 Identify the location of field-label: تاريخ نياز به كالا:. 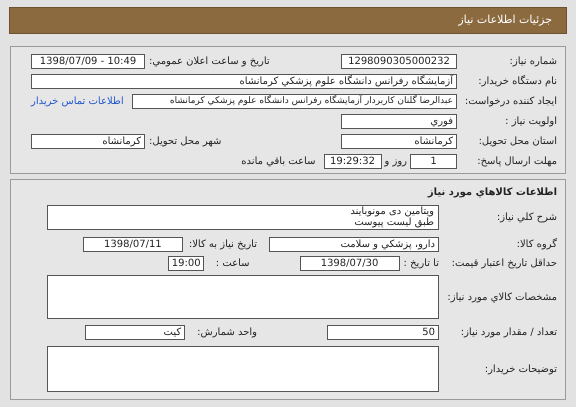
(222, 245).